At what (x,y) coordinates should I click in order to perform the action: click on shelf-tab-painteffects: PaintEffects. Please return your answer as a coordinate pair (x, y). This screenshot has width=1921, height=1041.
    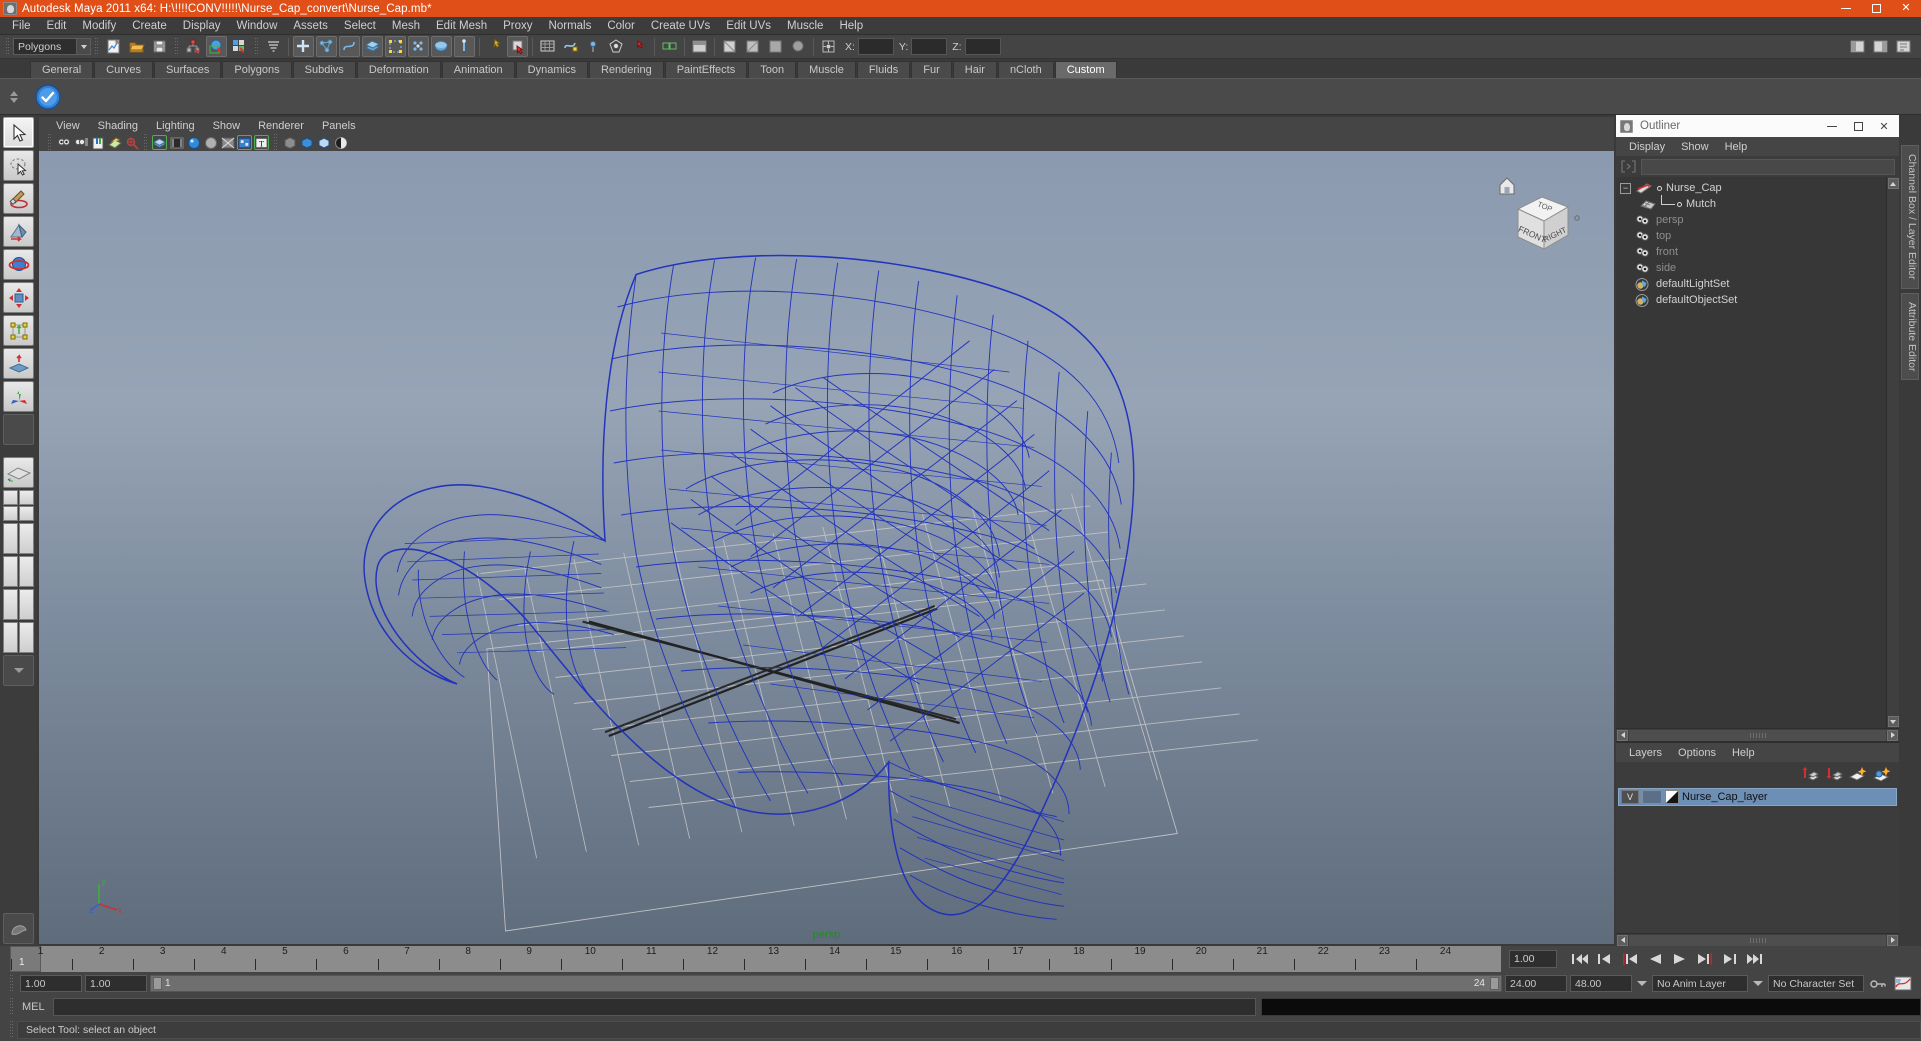
    Looking at the image, I should click on (706, 69).